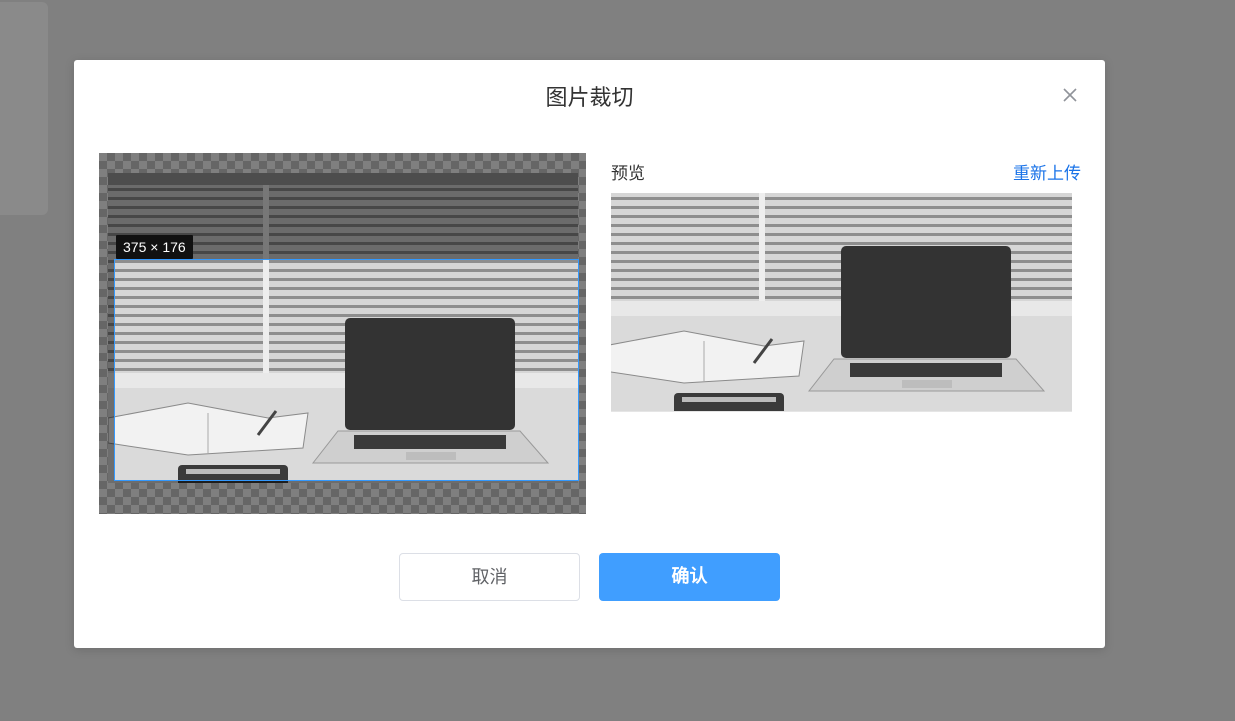  Describe the element at coordinates (689, 577) in the screenshot. I see `confirm-button: 确认` at that location.